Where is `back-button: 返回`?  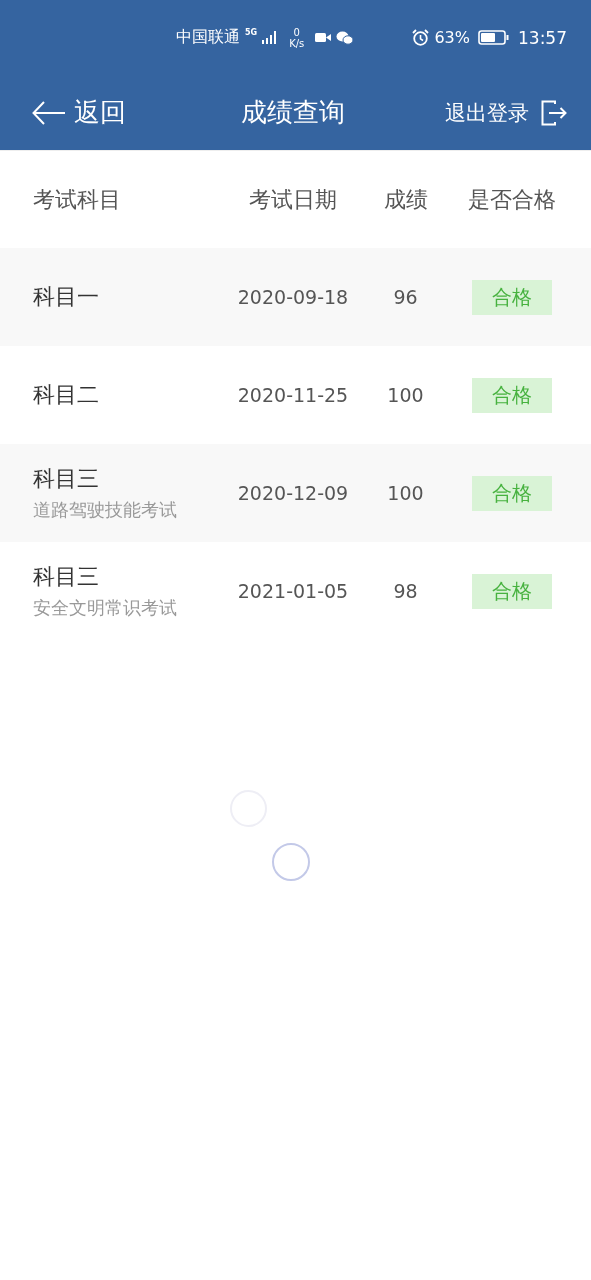
back-button: 返回 is located at coordinates (79, 112).